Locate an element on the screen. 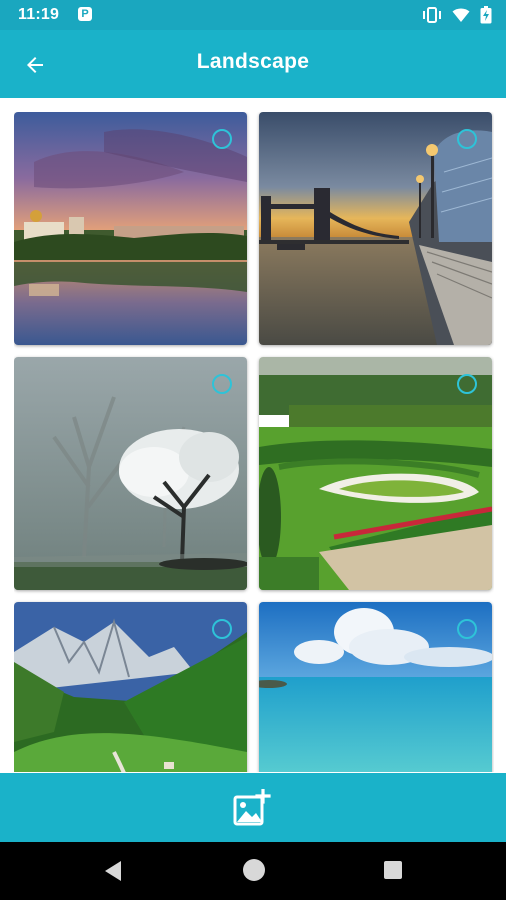 This screenshot has width=506, height=900. page-title: Landscape is located at coordinates (253, 61).